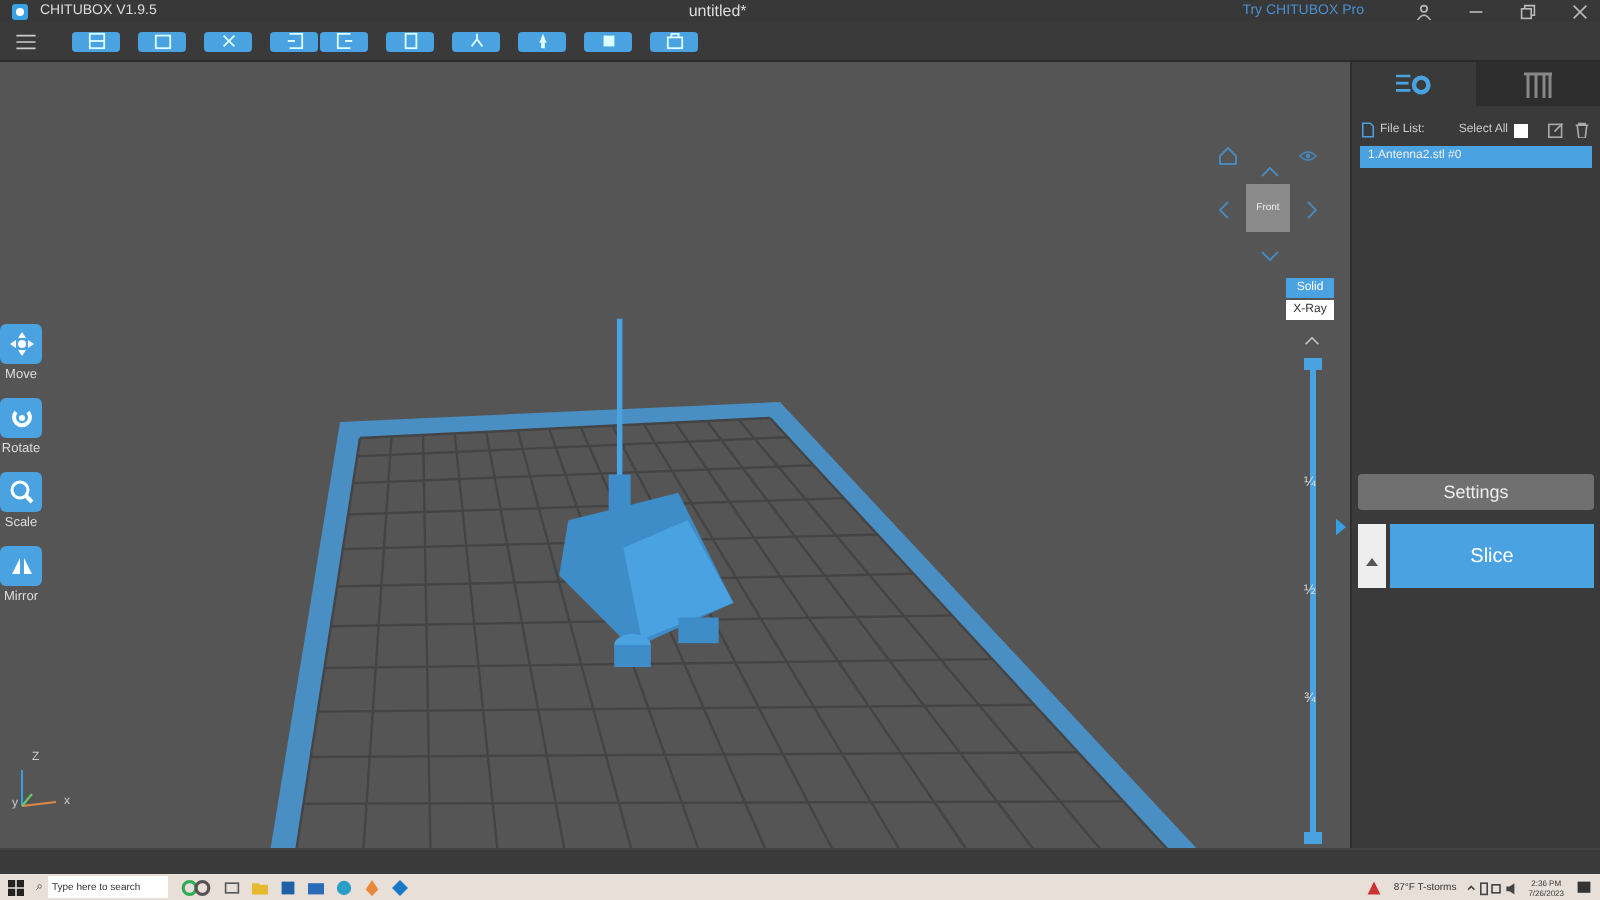 The image size is (1600, 900). Describe the element at coordinates (1312, 341) in the screenshot. I see `chevron-up-icon` at that location.